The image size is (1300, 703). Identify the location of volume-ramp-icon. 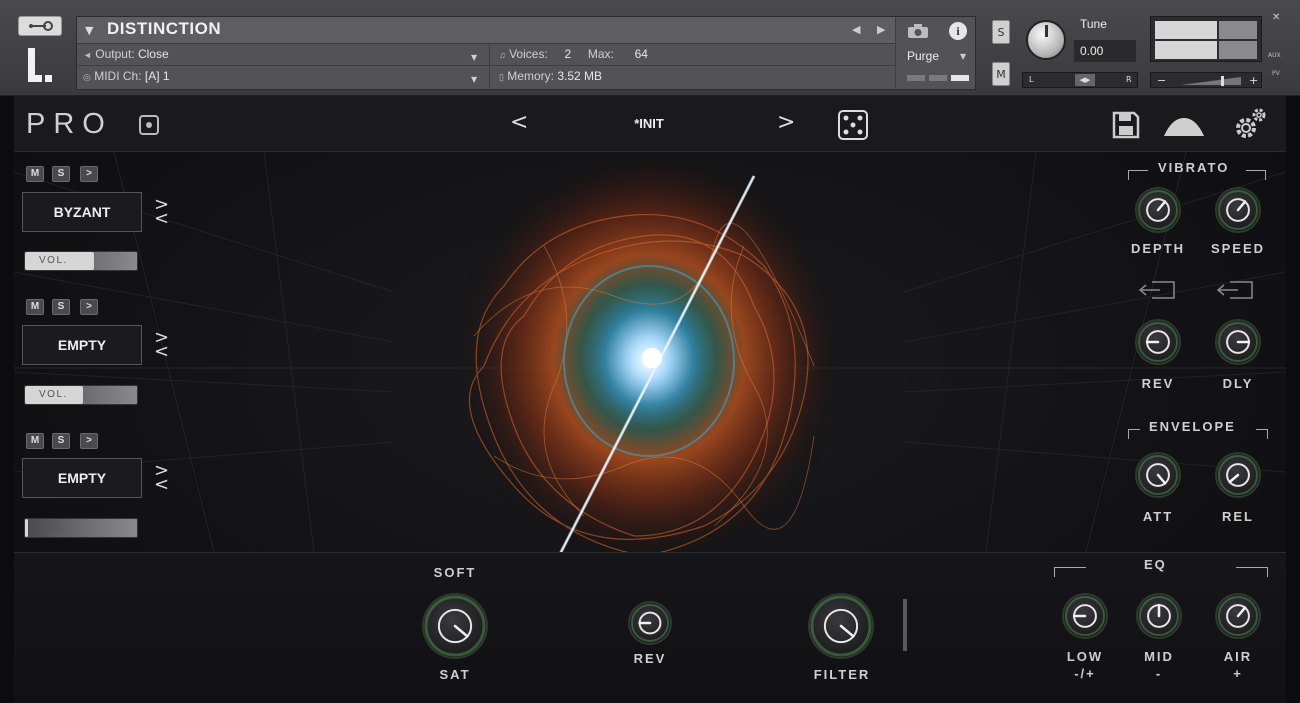
(1211, 81).